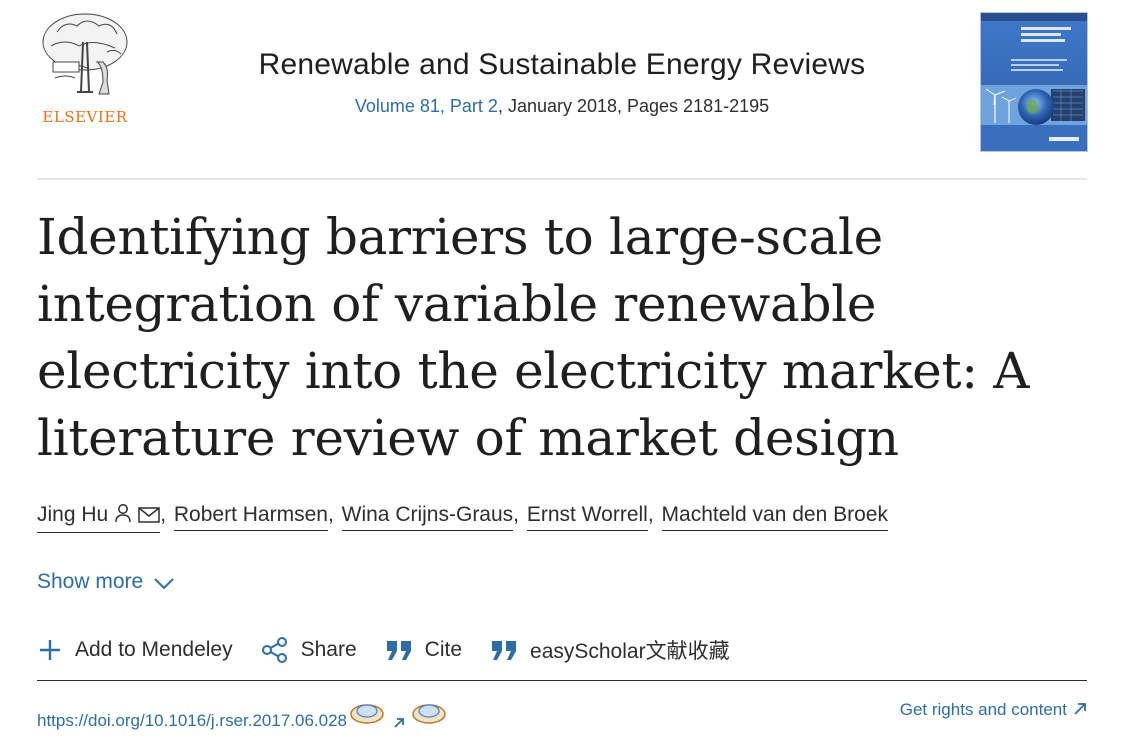 This screenshot has width=1125, height=753. Describe the element at coordinates (443, 649) in the screenshot. I see `cite-label: Cite` at that location.